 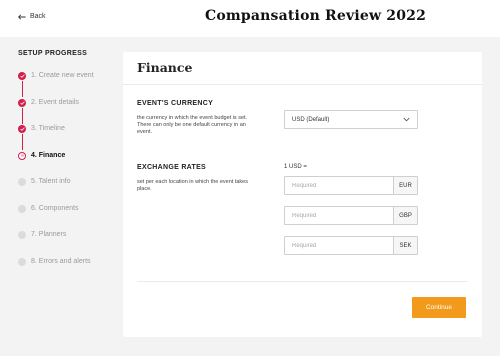 What do you see at coordinates (295, 167) in the screenshot?
I see `base-rate-label: 1 USD =` at bounding box center [295, 167].